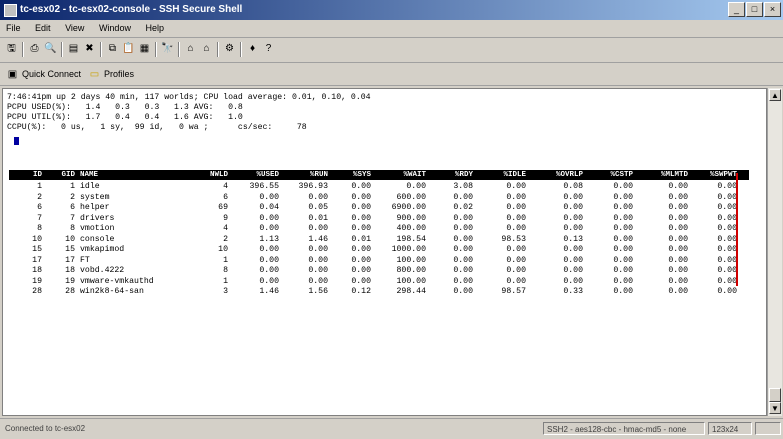 The height and width of the screenshot is (439, 783). I want to click on table-cell: 8, so click(39, 228).